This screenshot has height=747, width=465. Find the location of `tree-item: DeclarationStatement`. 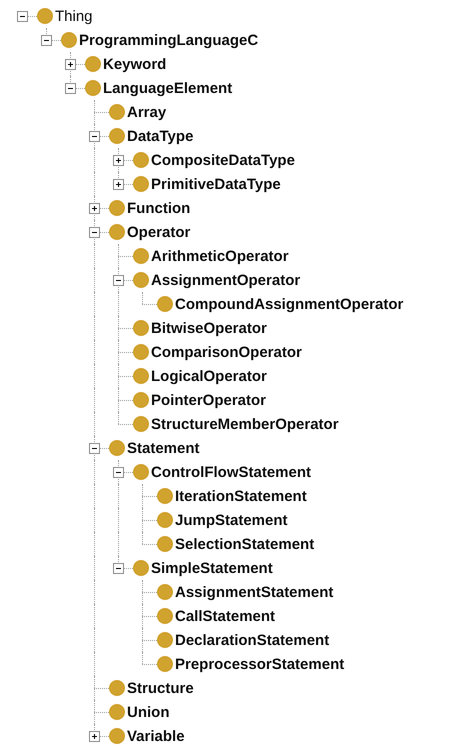

tree-item: DeclarationStatement is located at coordinates (252, 640).